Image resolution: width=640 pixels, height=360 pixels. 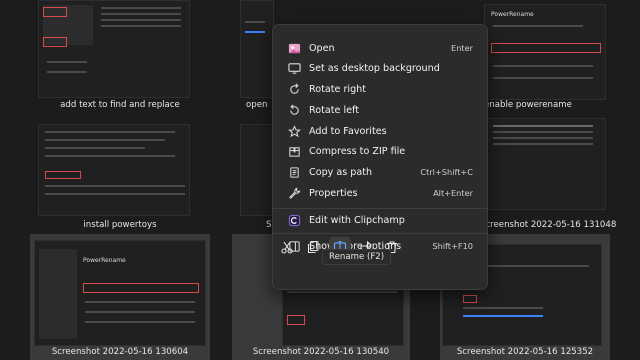 I want to click on menu-item-compress-zip: Compress to ZIP file, so click(x=380, y=151).